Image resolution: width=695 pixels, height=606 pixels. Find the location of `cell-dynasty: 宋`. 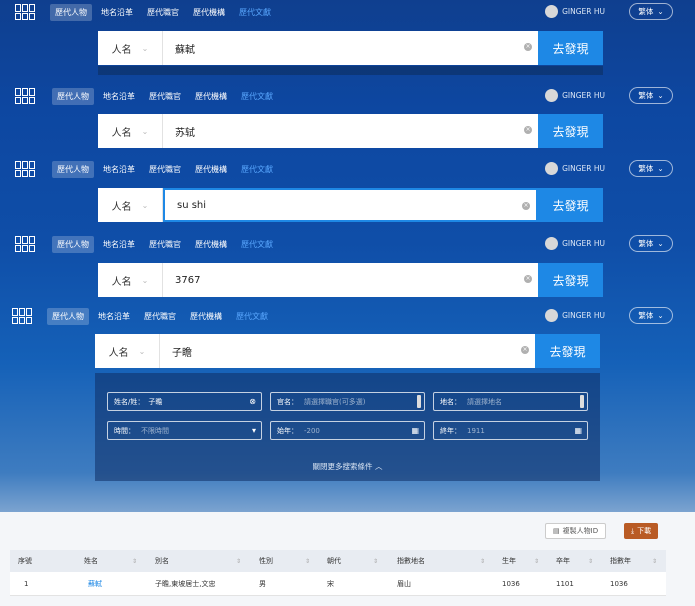

cell-dynasty: 宋 is located at coordinates (330, 583).